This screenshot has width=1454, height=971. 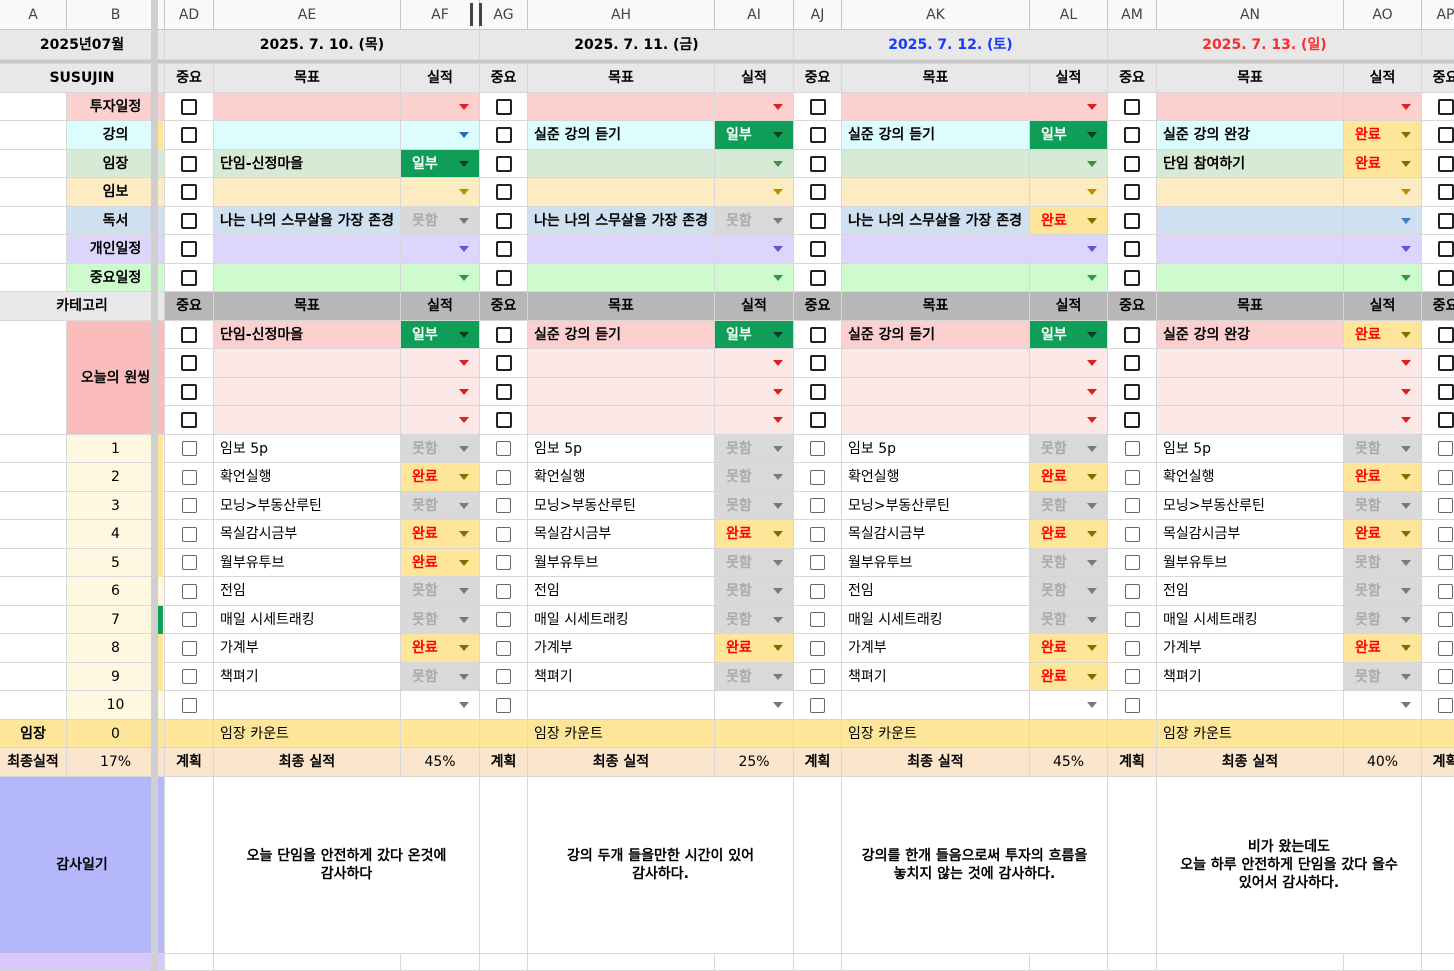 I want to click on routine-goal: 월부유투브, so click(x=621, y=563).